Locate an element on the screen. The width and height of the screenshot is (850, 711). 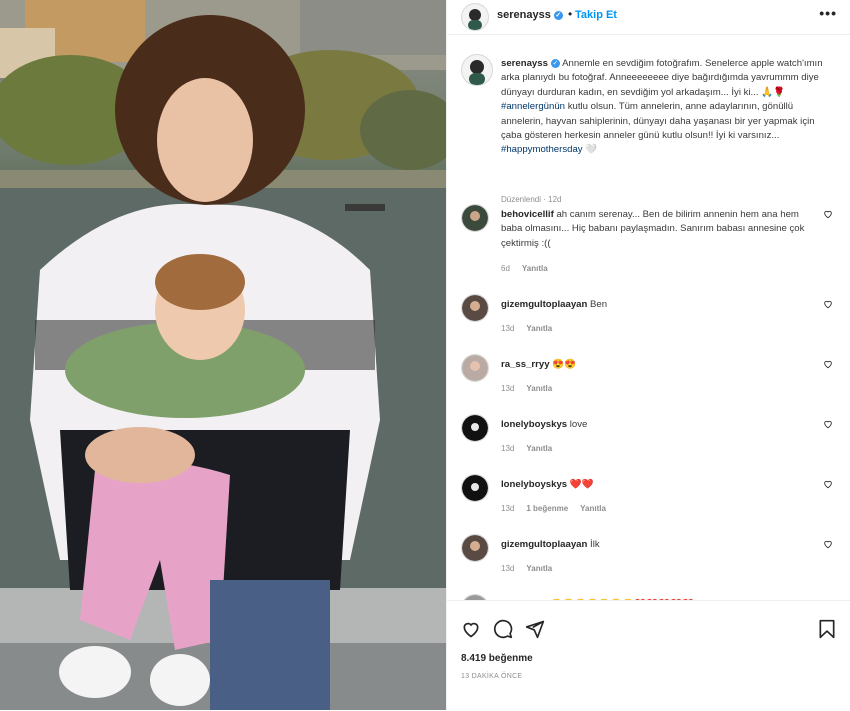
comment-meta: 6d Yanıtla is located at coordinates (530, 268).